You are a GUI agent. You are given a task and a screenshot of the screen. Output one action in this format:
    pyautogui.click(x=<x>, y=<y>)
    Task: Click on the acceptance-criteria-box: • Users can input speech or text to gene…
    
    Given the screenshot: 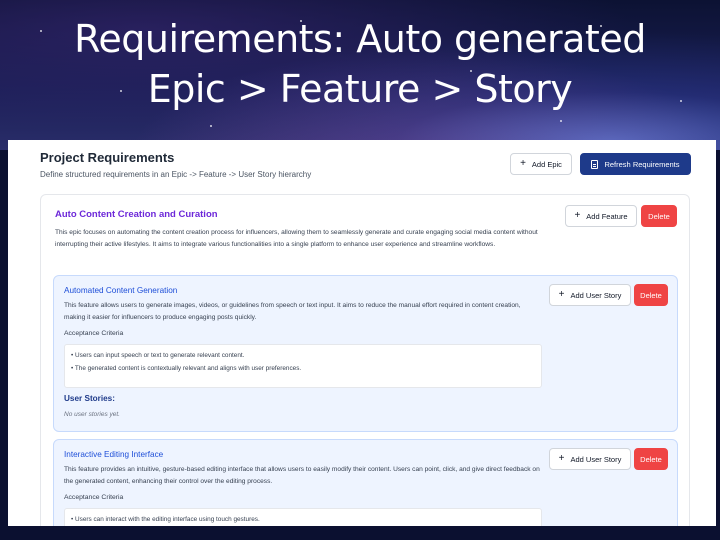 What is the action you would take?
    pyautogui.click(x=303, y=366)
    